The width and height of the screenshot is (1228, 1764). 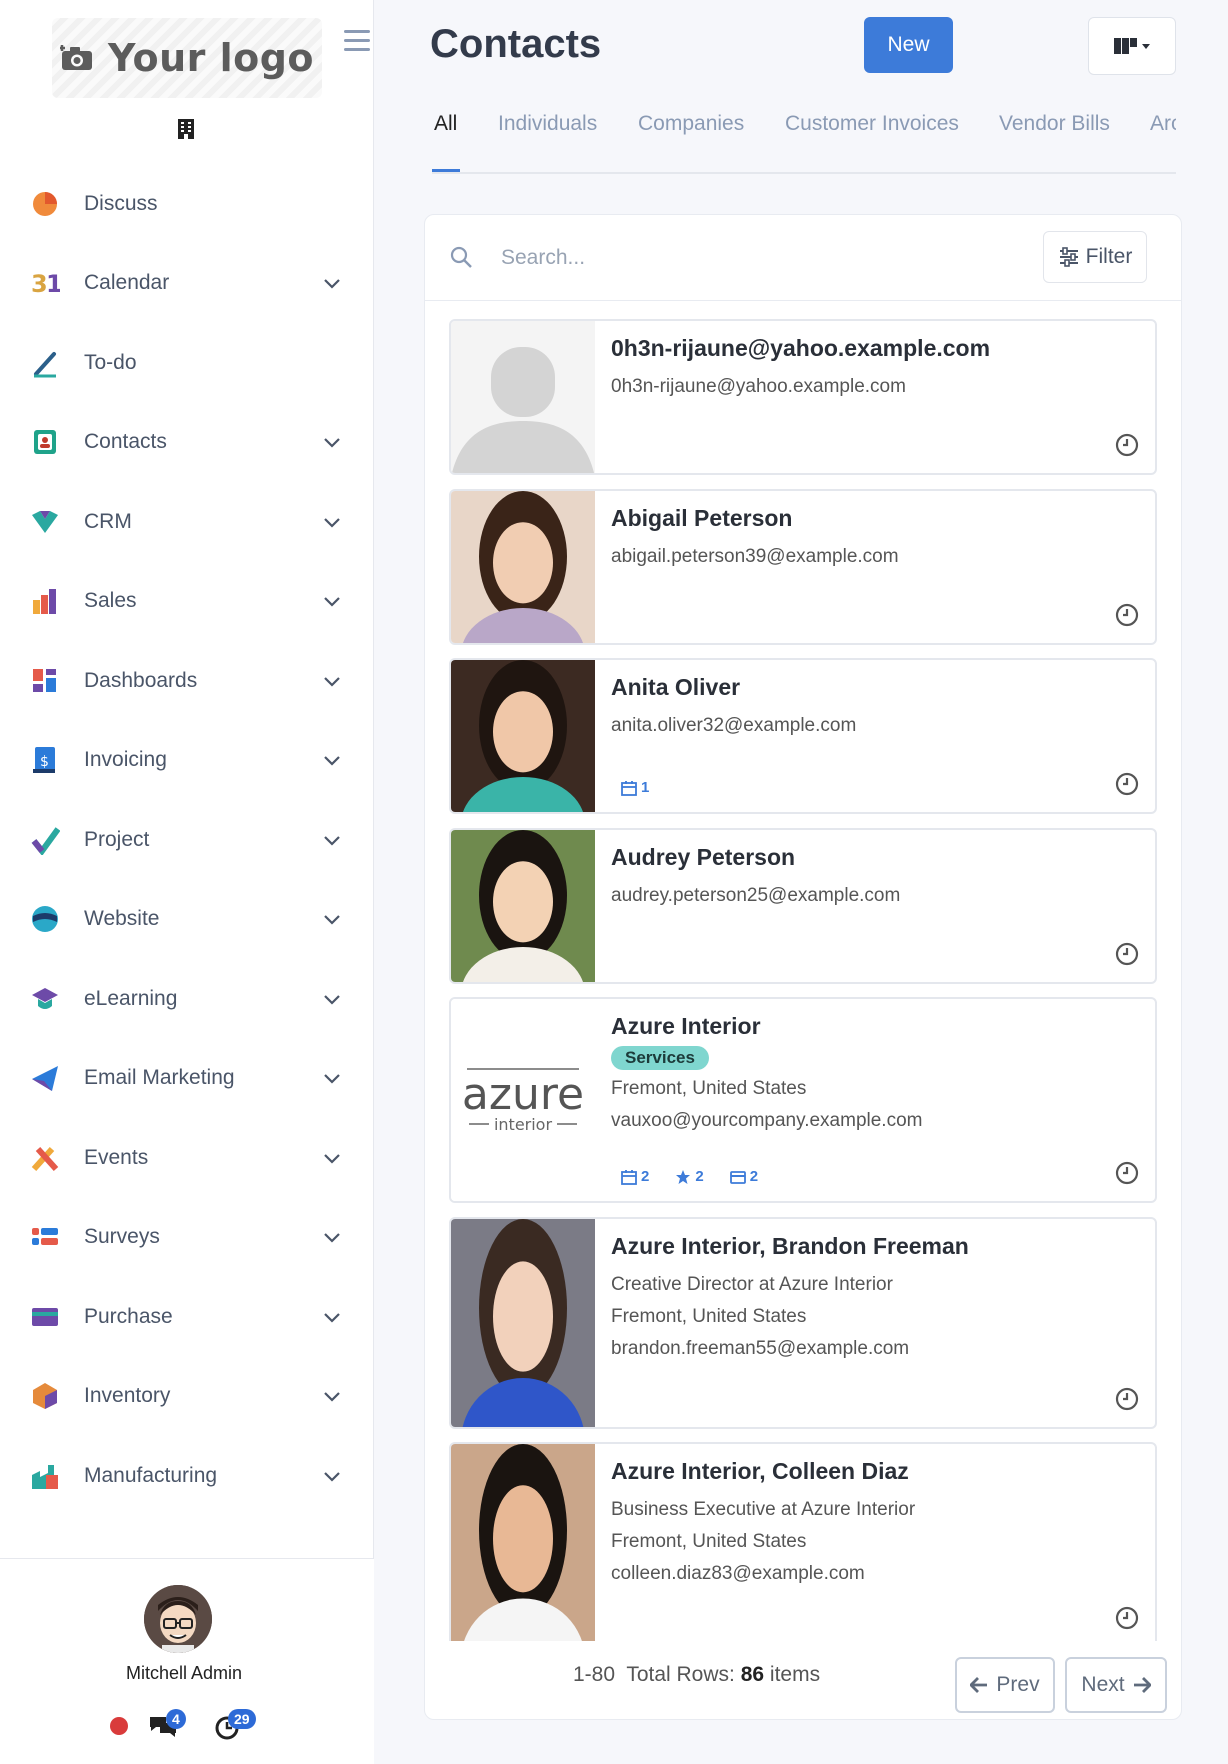 I want to click on contact-stats: 2 2 2, so click(x=689, y=1176).